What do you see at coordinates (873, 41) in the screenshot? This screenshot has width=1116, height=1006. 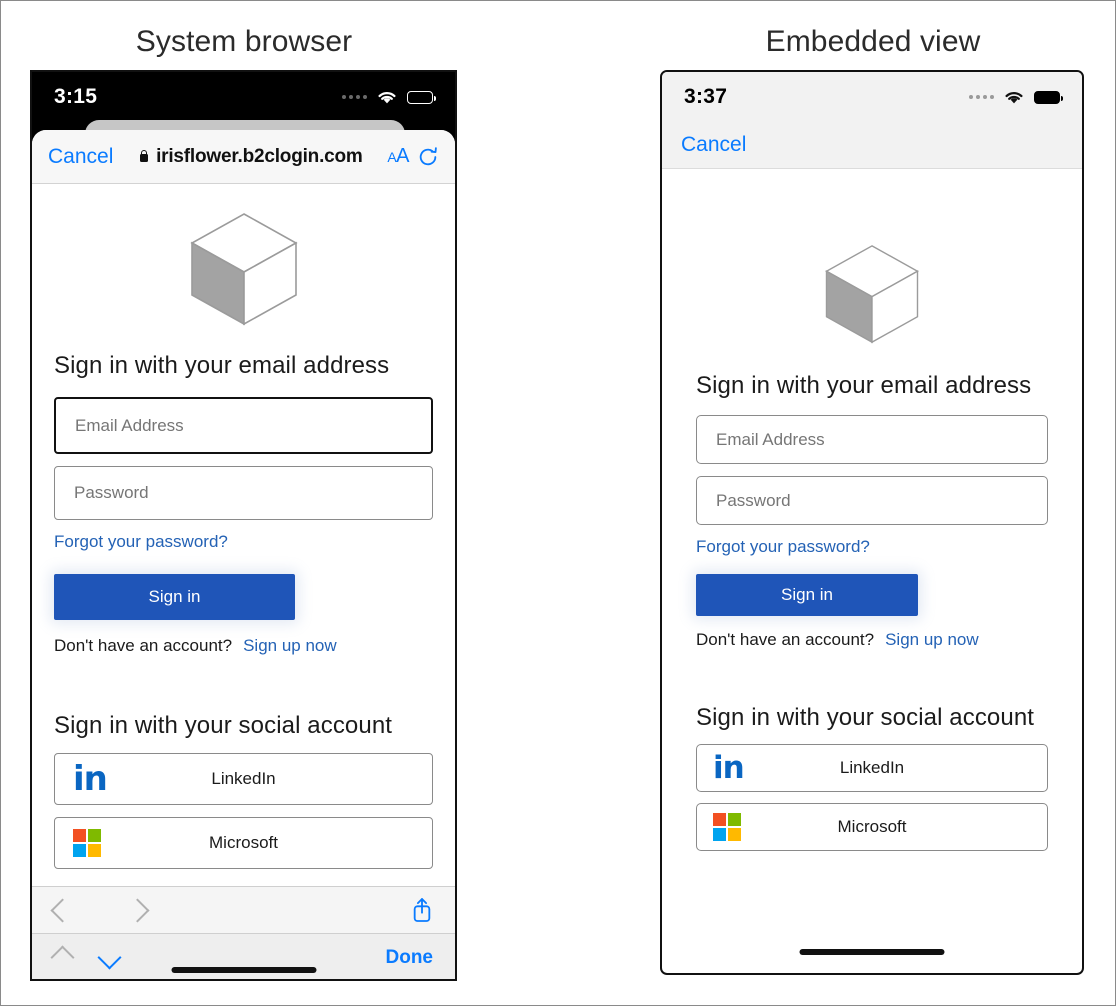 I see `panel-title-embedded-view: Embedded view` at bounding box center [873, 41].